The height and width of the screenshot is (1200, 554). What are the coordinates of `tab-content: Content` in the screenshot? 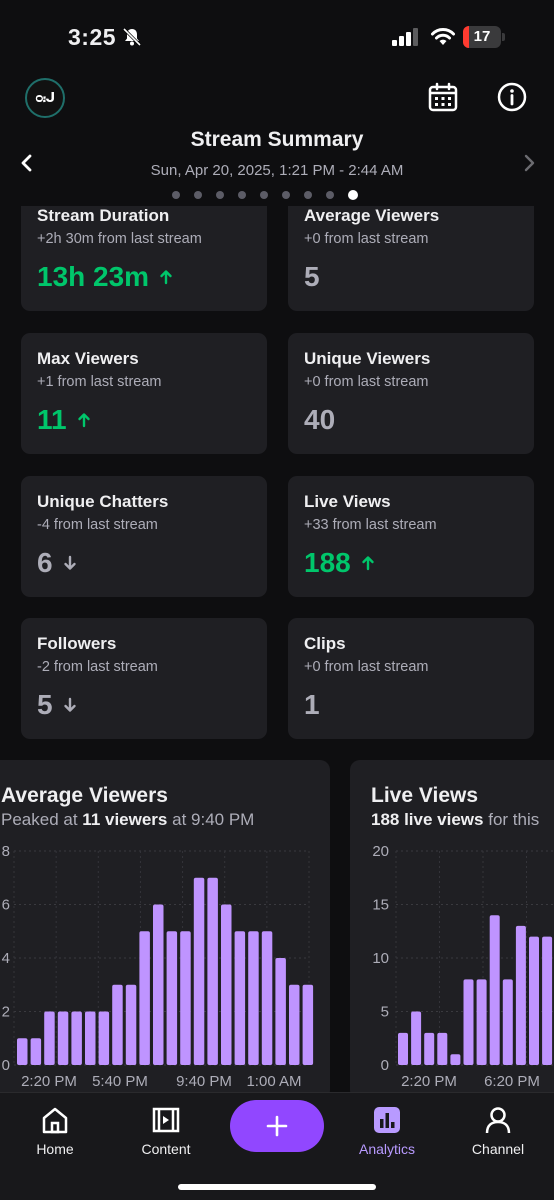 It's located at (166, 1131).